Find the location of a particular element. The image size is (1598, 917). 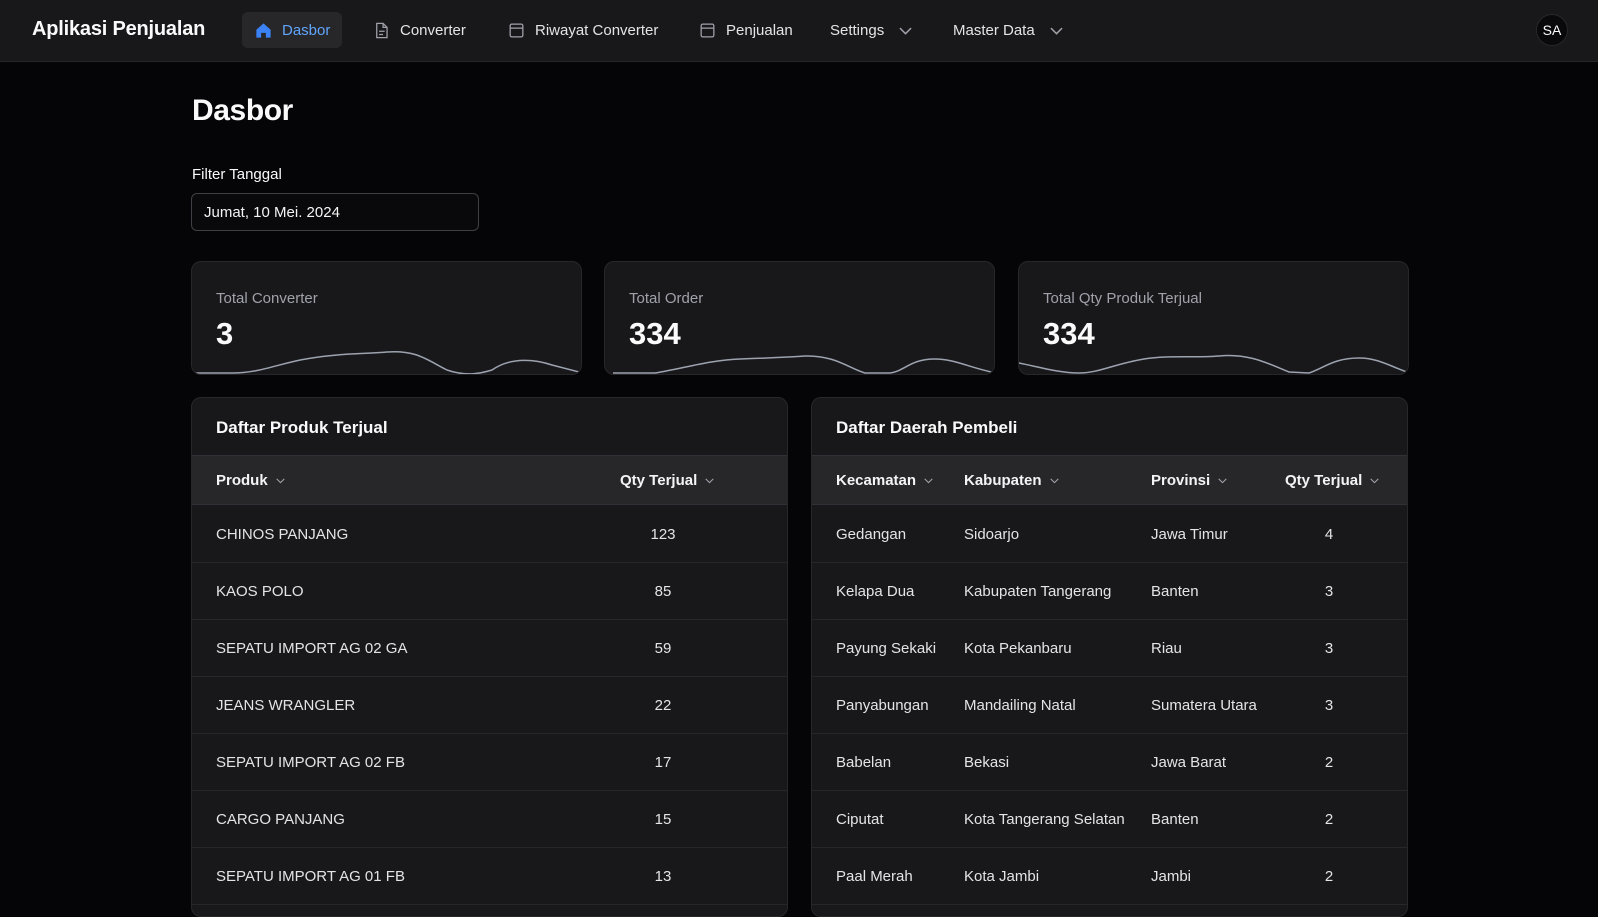

table-row: Ciputat Kota Tangerang Selatan Banten 2 is located at coordinates (1109, 819).